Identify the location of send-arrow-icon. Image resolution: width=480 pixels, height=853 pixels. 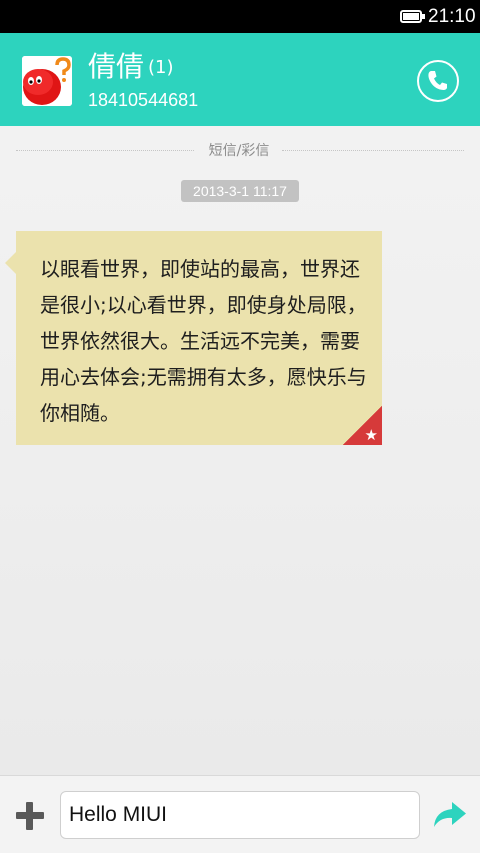
(450, 814).